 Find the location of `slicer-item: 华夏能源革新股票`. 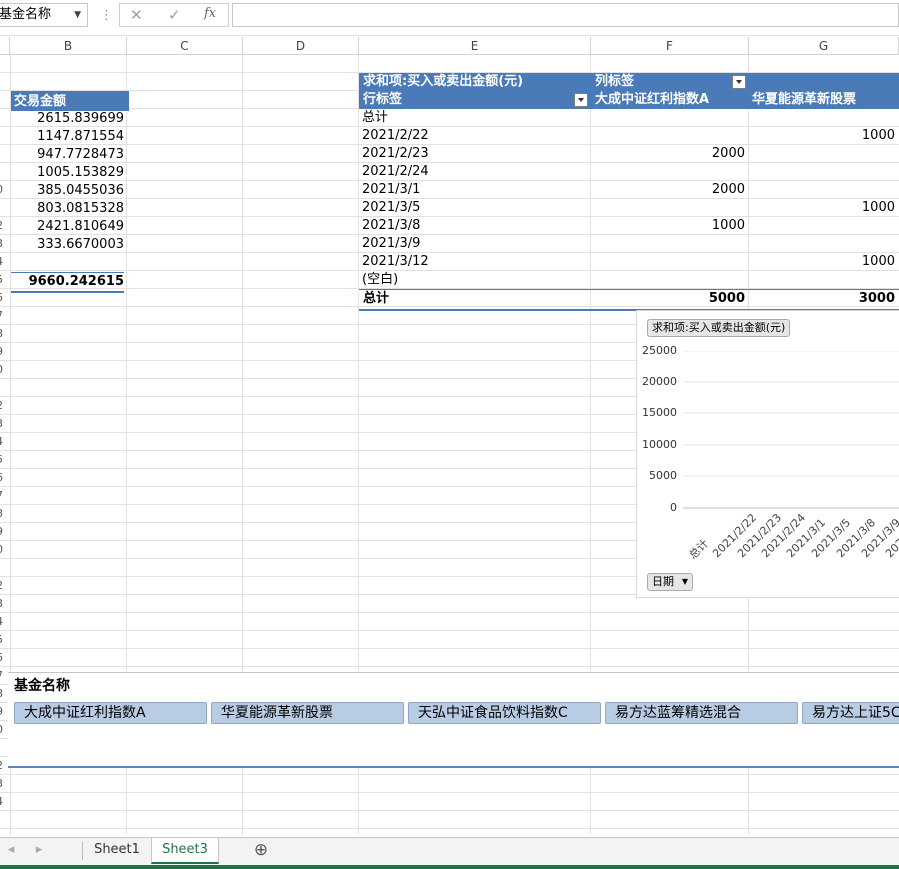

slicer-item: 华夏能源革新股票 is located at coordinates (307, 713).